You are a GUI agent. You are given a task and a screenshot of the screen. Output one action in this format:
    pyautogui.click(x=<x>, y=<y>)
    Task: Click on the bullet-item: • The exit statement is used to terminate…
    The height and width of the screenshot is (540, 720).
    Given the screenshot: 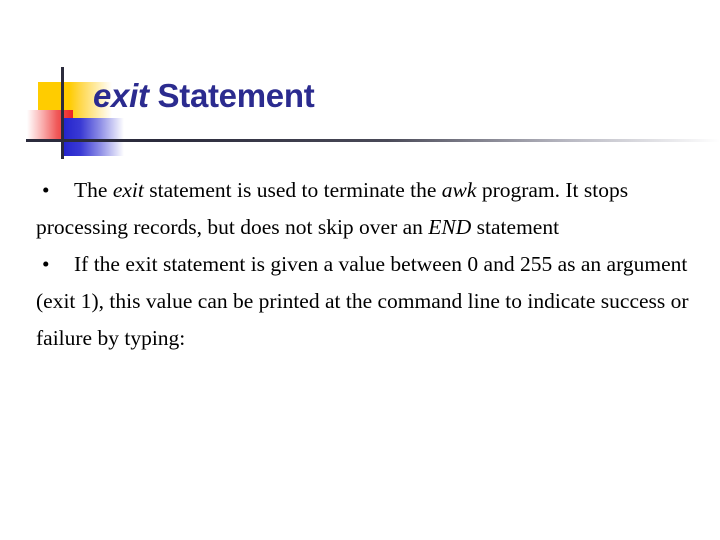 What is the action you would take?
    pyautogui.click(x=378, y=209)
    